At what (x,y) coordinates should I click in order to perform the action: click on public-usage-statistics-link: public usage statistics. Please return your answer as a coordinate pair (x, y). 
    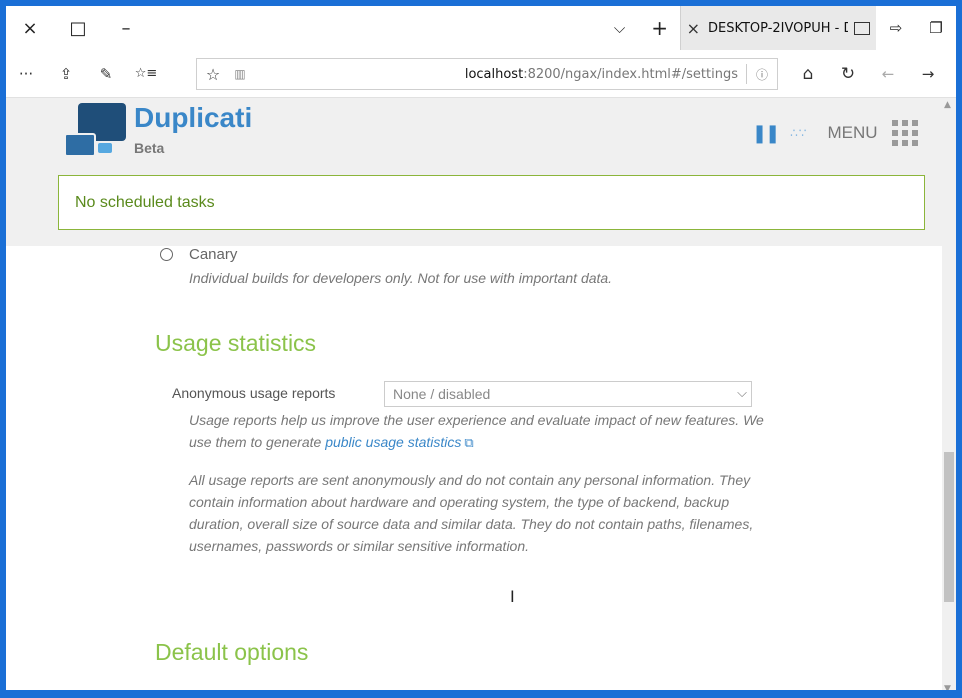
    Looking at the image, I should click on (393, 442).